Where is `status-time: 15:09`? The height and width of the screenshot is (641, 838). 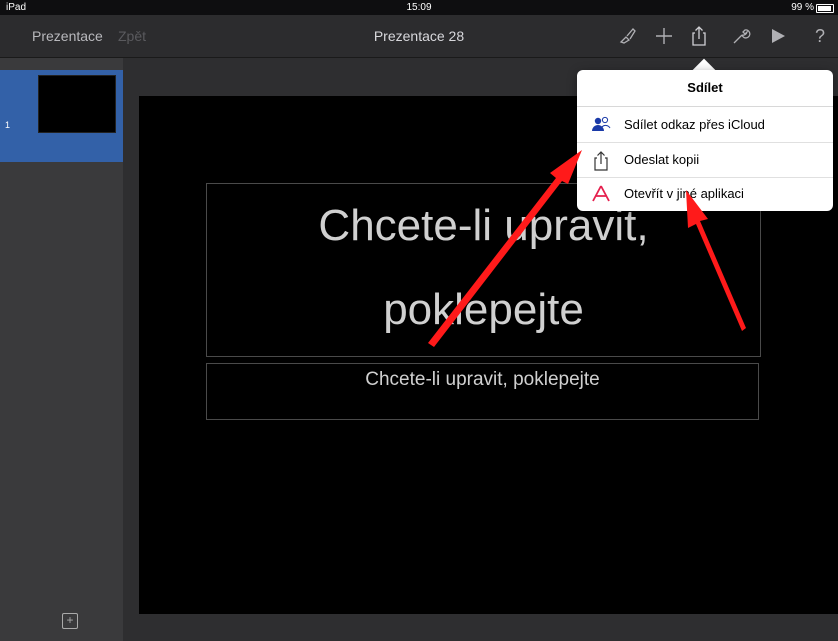
status-time: 15:09 is located at coordinates (419, 7).